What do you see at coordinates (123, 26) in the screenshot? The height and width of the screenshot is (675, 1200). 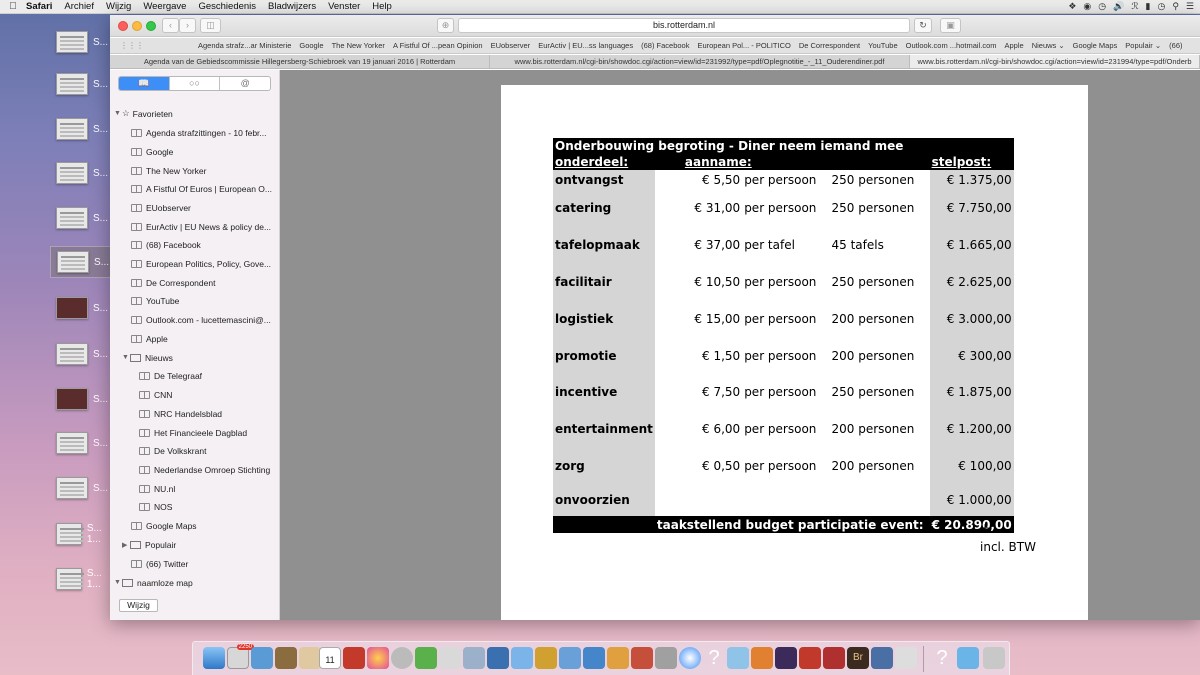 I see `close-window-button` at bounding box center [123, 26].